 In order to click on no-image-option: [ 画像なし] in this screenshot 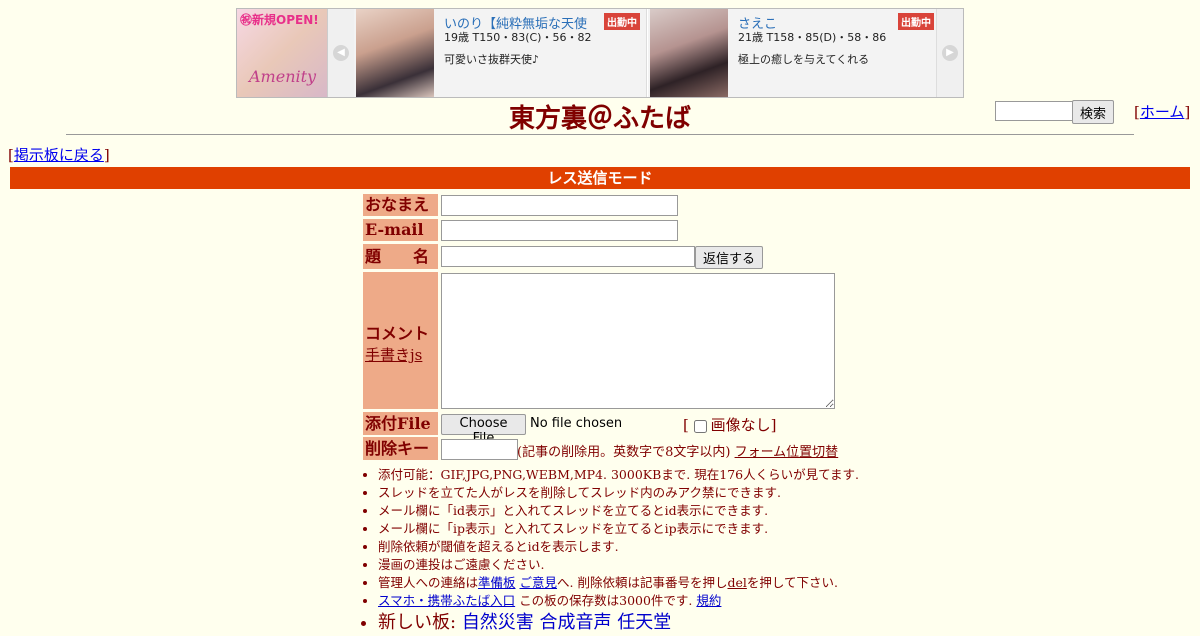, I will do `click(730, 425)`.